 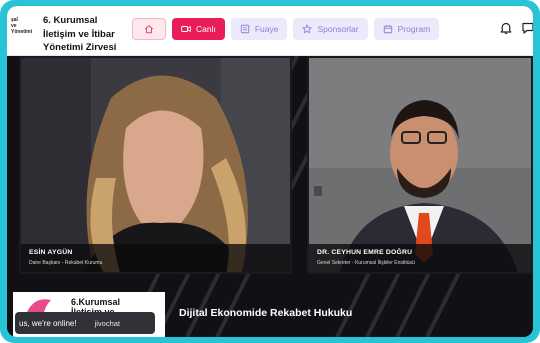 I want to click on session-title: Dijital Ekonomide Rekabet Hukuku, so click(x=266, y=313).